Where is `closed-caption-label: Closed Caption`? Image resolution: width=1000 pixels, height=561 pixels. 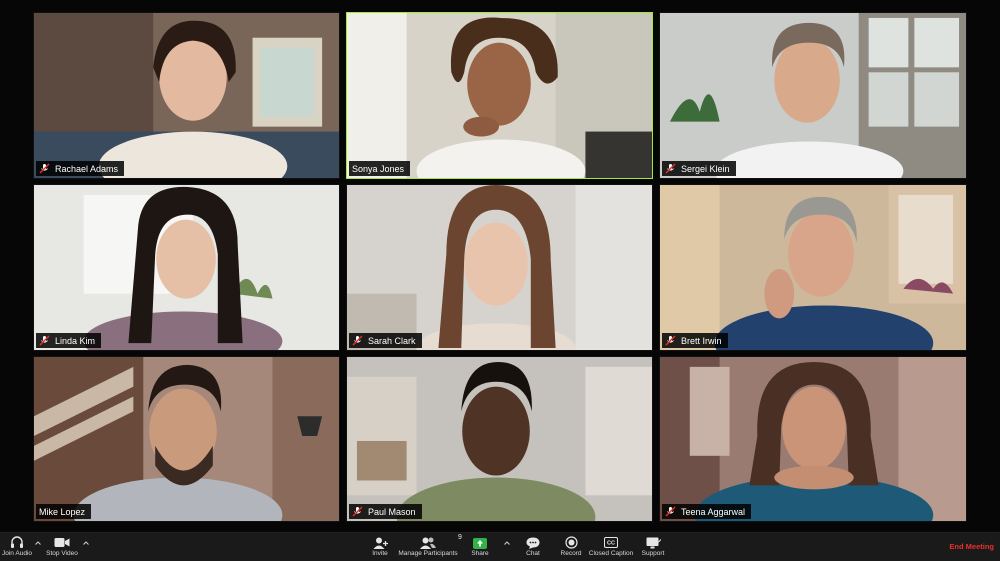
closed-caption-label: Closed Caption is located at coordinates (611, 553).